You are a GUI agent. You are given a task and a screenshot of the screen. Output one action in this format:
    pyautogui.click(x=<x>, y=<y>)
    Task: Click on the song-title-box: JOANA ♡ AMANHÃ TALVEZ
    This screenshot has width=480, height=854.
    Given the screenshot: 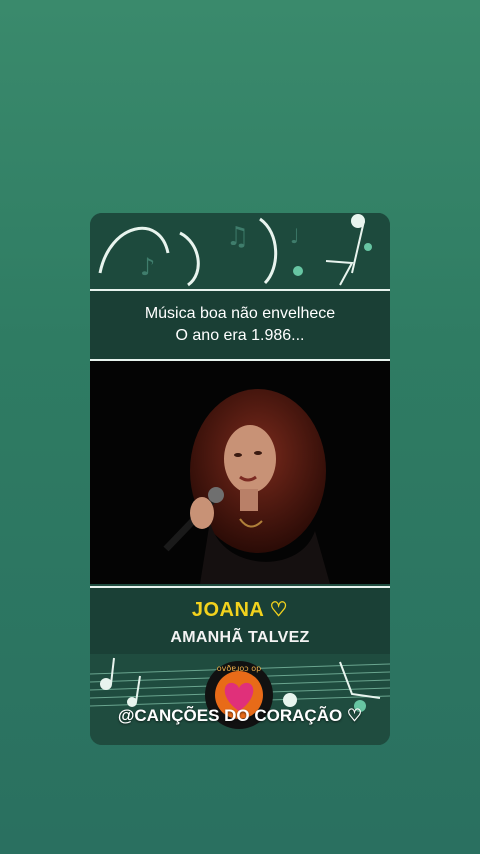 What is the action you would take?
    pyautogui.click(x=240, y=621)
    